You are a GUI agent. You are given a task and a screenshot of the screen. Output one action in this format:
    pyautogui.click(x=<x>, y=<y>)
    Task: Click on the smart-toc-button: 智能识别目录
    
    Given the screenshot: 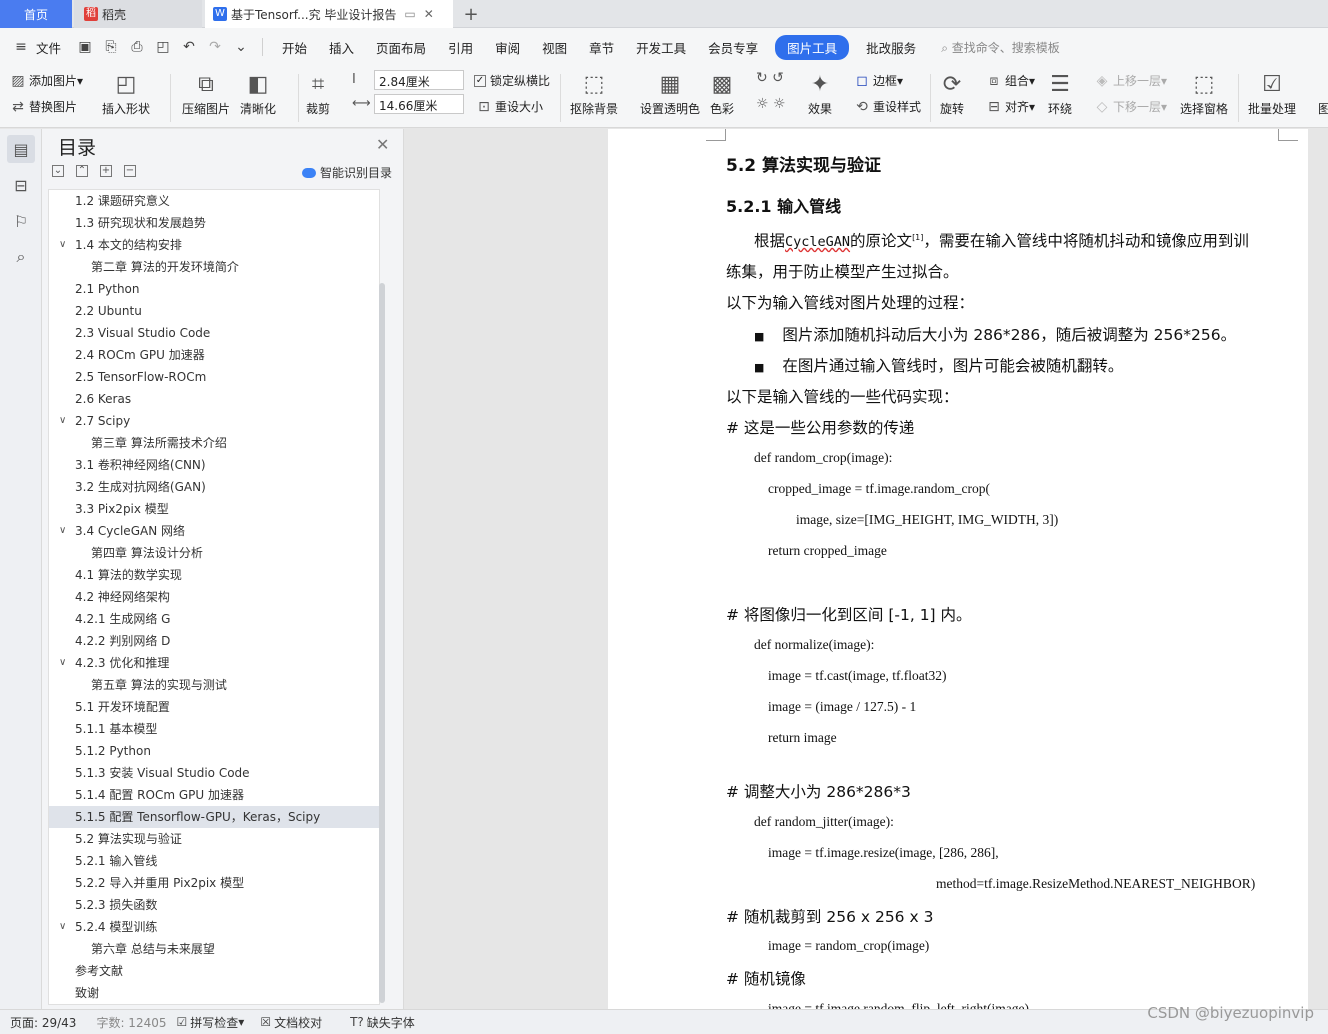 What is the action you would take?
    pyautogui.click(x=347, y=172)
    